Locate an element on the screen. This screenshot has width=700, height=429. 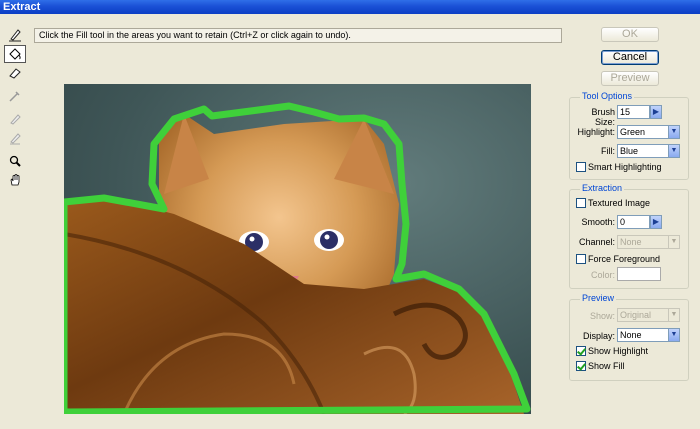
hand-tool is located at coordinates (15, 180).